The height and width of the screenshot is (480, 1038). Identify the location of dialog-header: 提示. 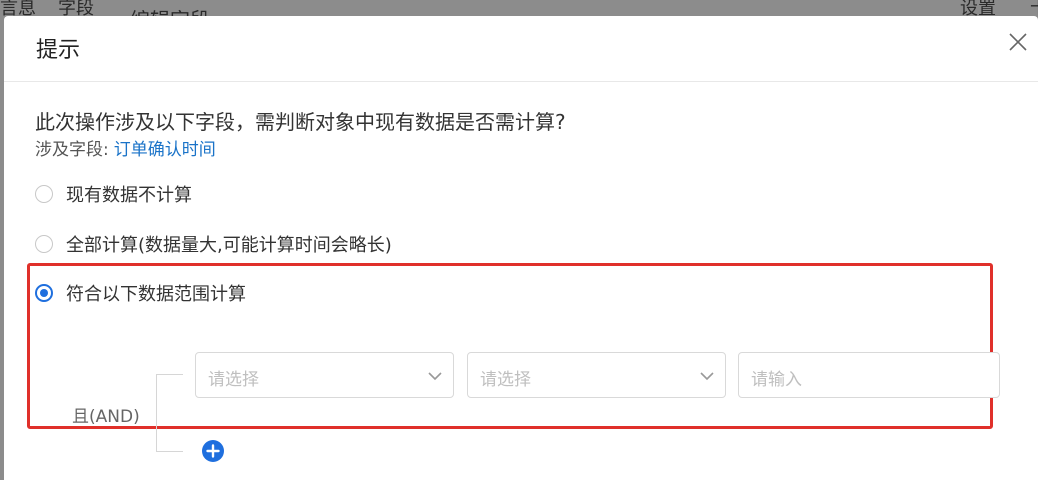
(521, 49).